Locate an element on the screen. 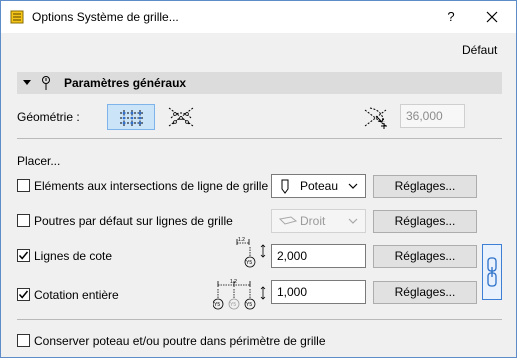 This screenshot has width=517, height=358. beam-type-select: Droit is located at coordinates (318, 221).